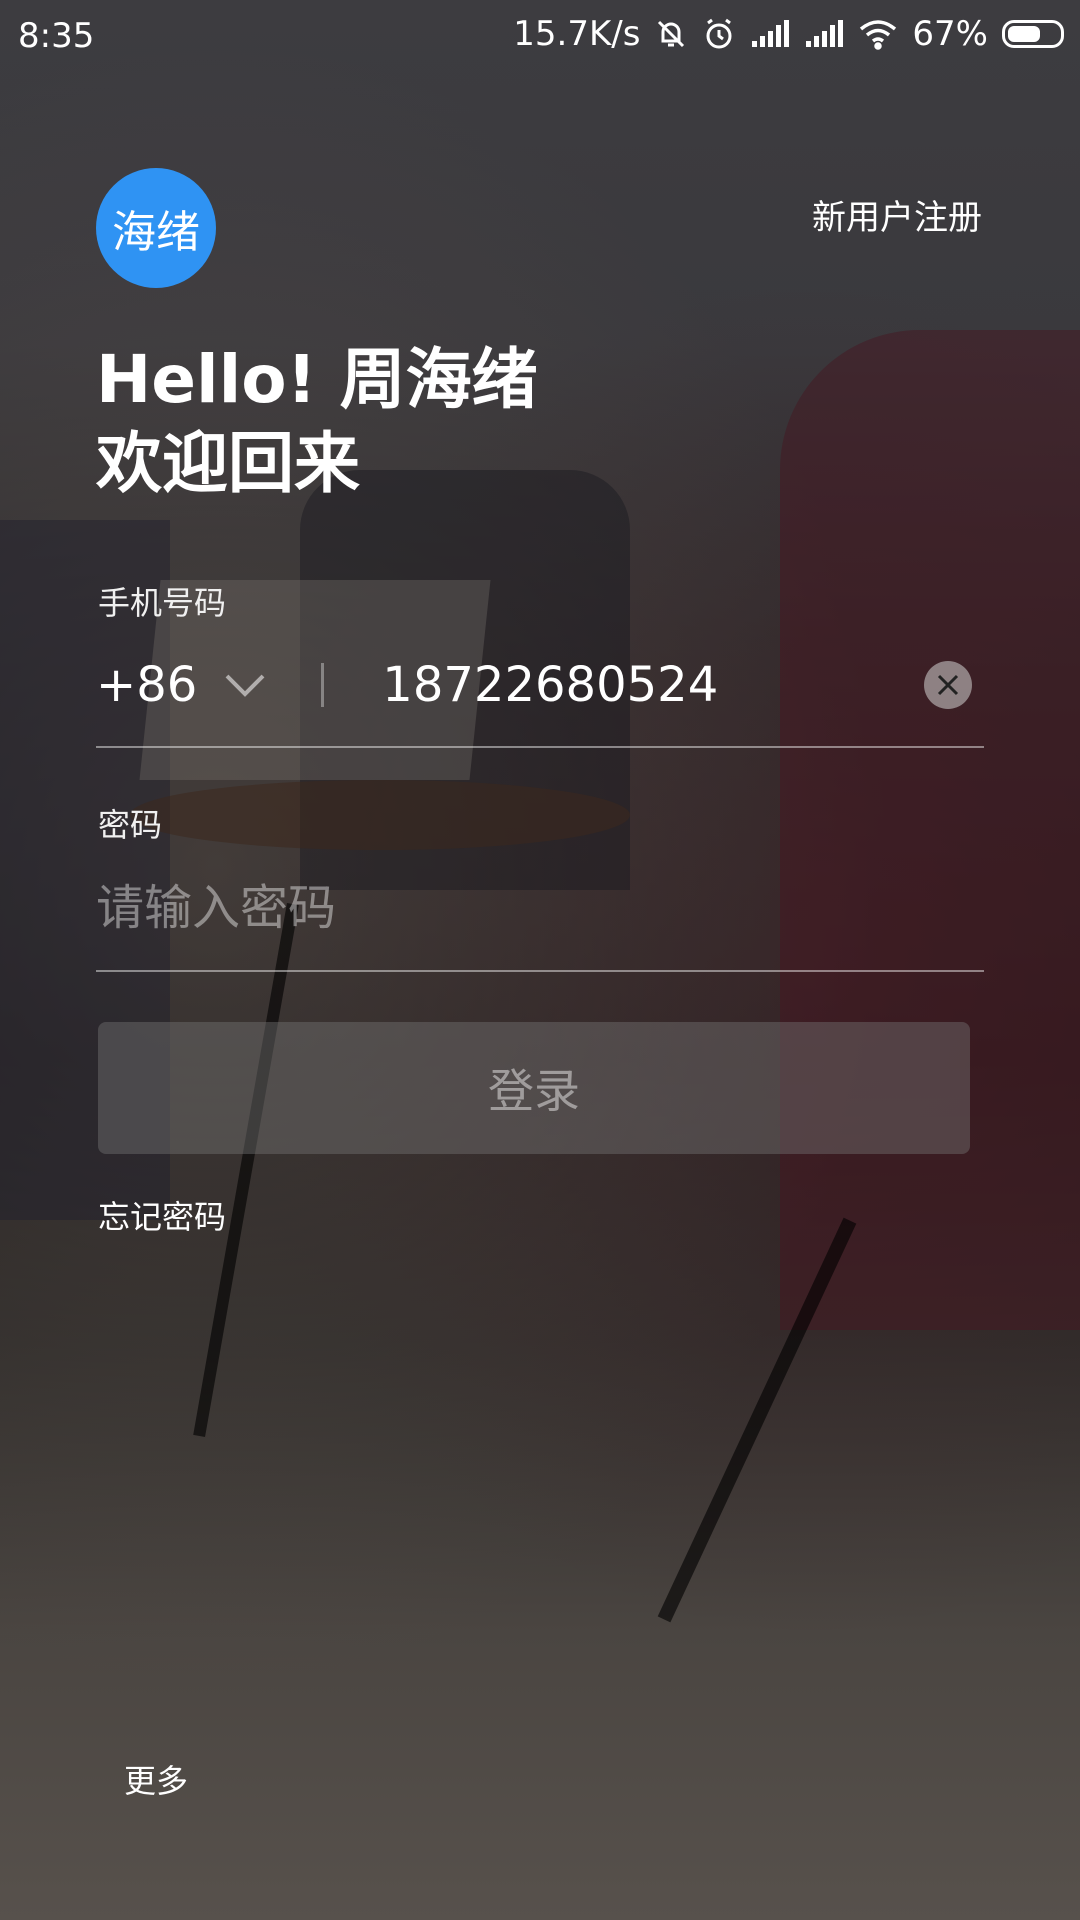  I want to click on password-label: 密码, so click(130, 825).